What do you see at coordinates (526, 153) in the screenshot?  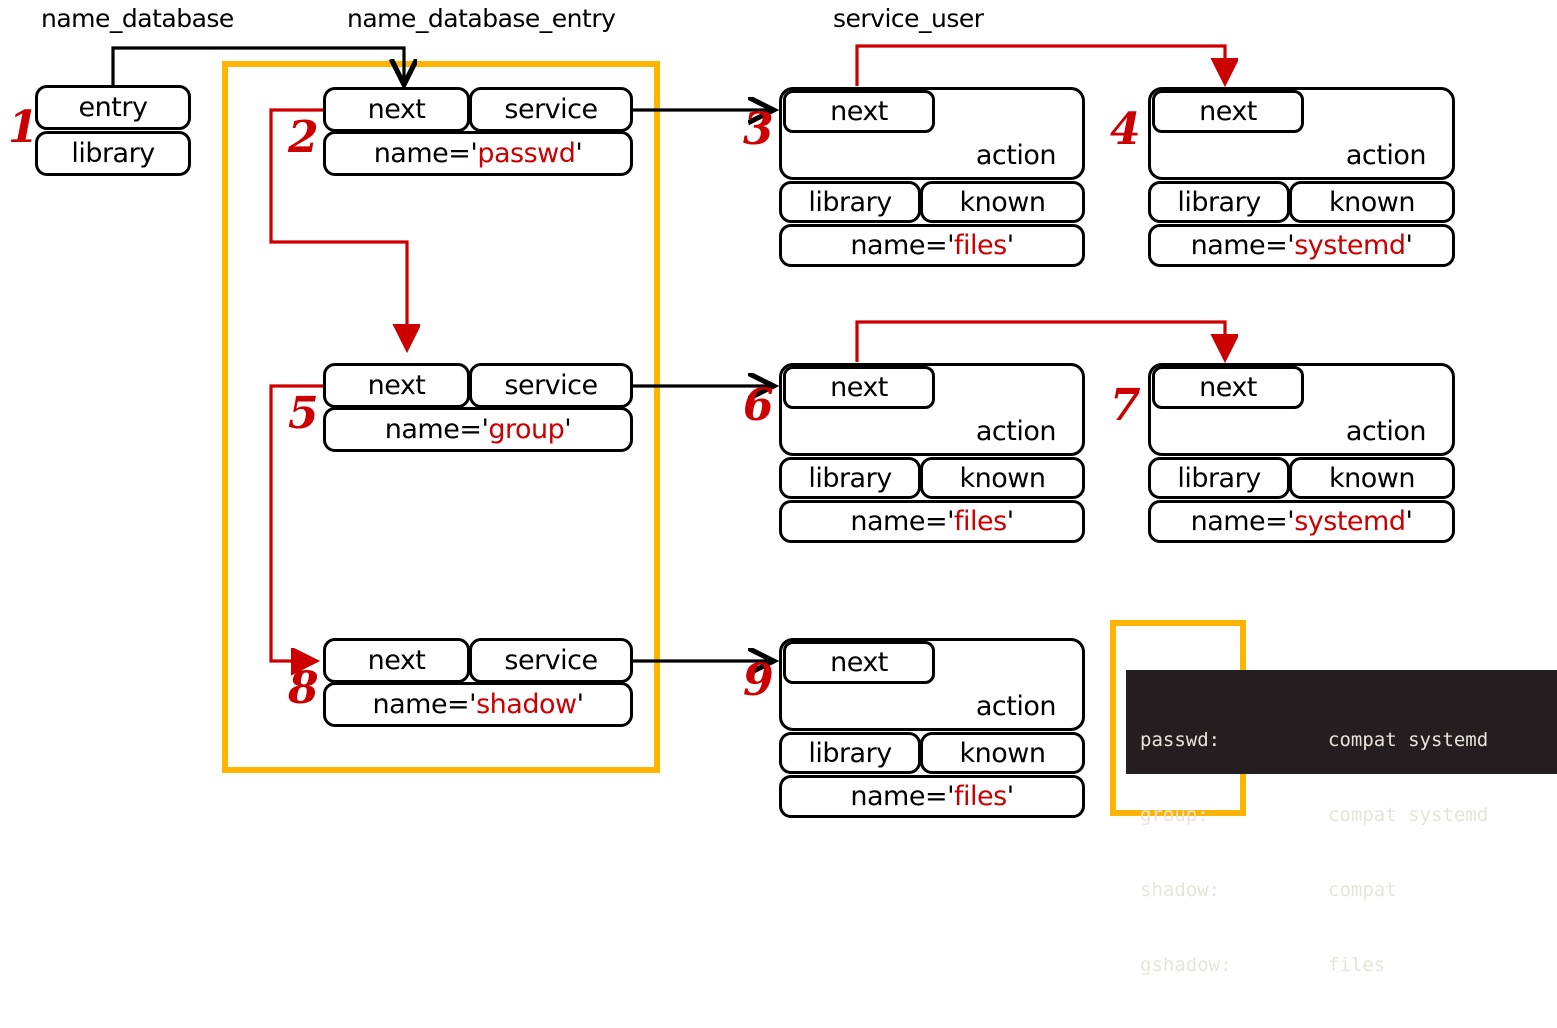 I see `name-value: passwd` at bounding box center [526, 153].